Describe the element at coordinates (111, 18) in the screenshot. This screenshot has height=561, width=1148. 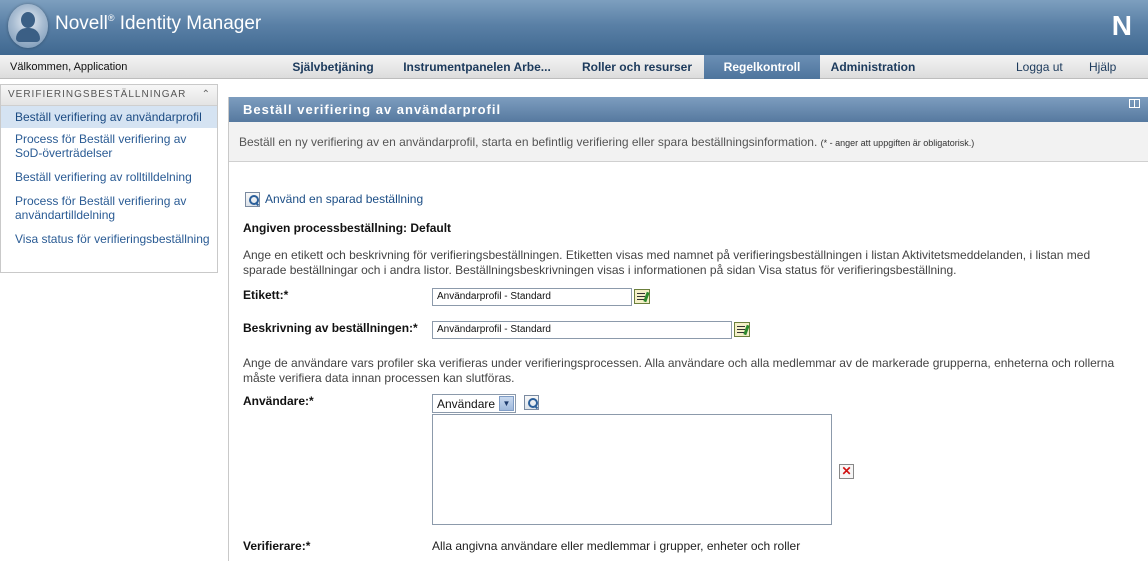
I see `registered-mark: ®` at that location.